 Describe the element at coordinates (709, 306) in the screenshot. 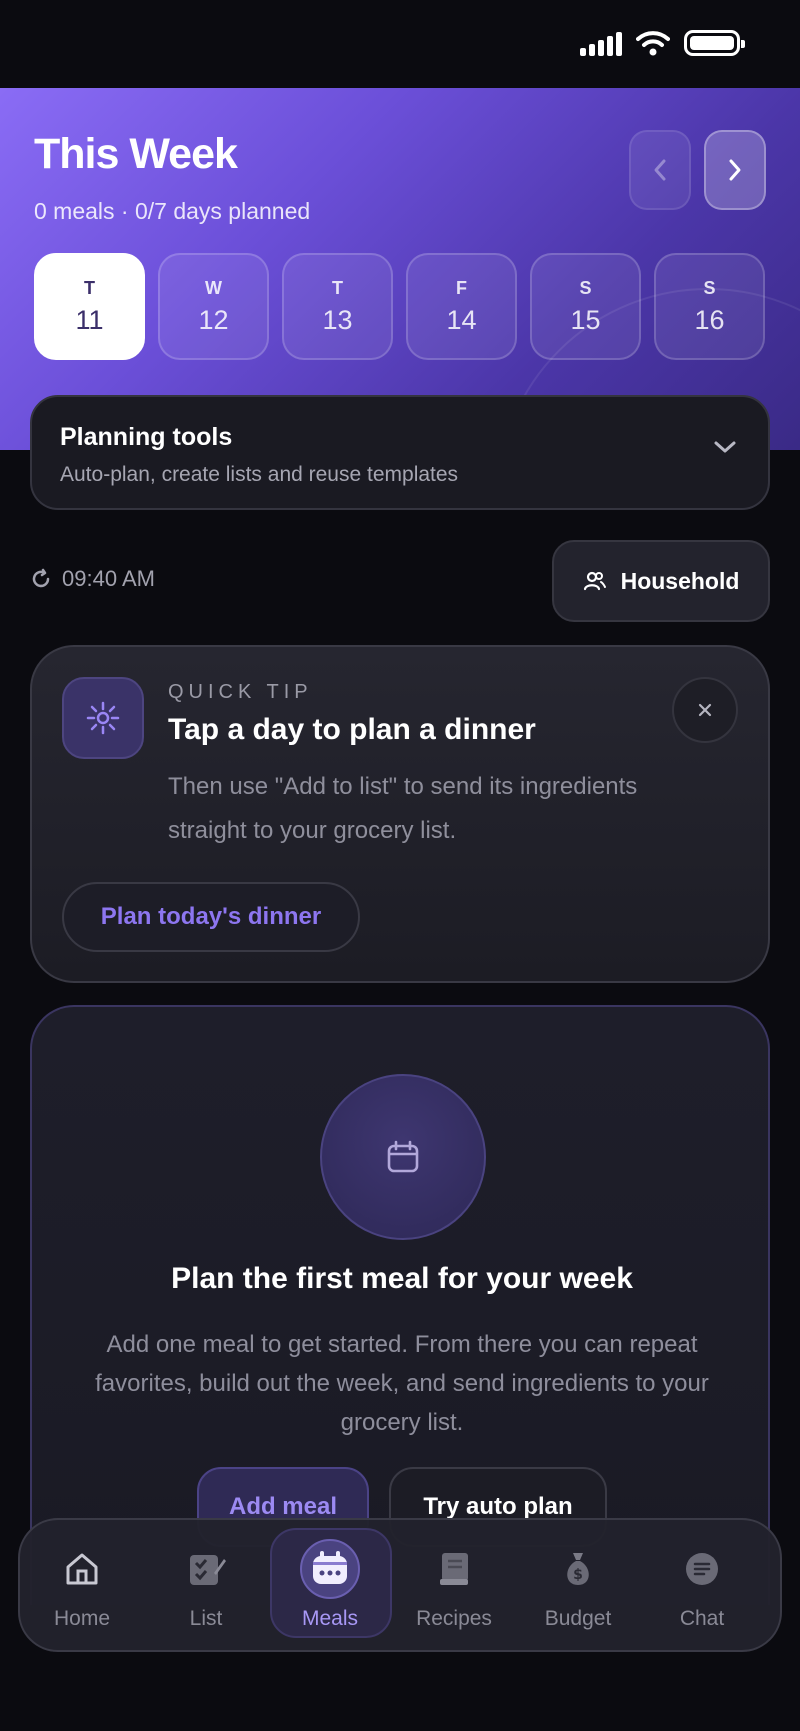

I see `day-button: S 16` at that location.